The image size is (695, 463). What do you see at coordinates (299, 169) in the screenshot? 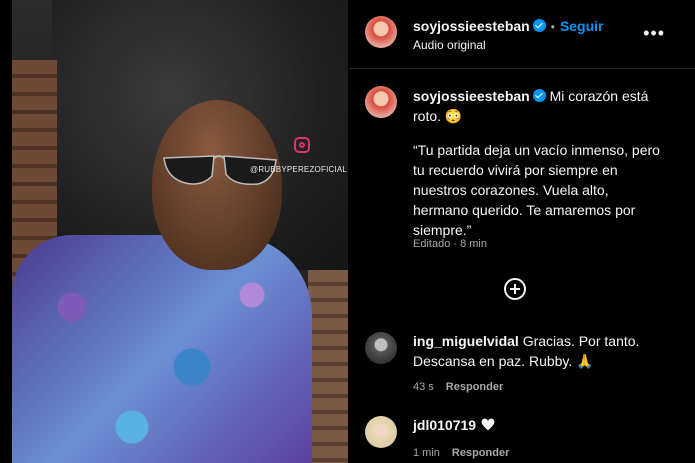
I see `video-watermark: @RUBBYPEREZOFICIAL` at bounding box center [299, 169].